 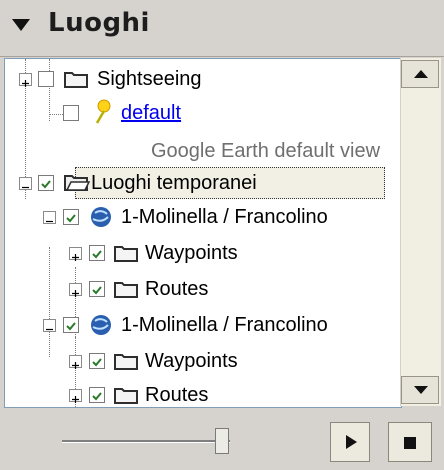 I want to click on placemark-link: default, so click(x=151, y=113).